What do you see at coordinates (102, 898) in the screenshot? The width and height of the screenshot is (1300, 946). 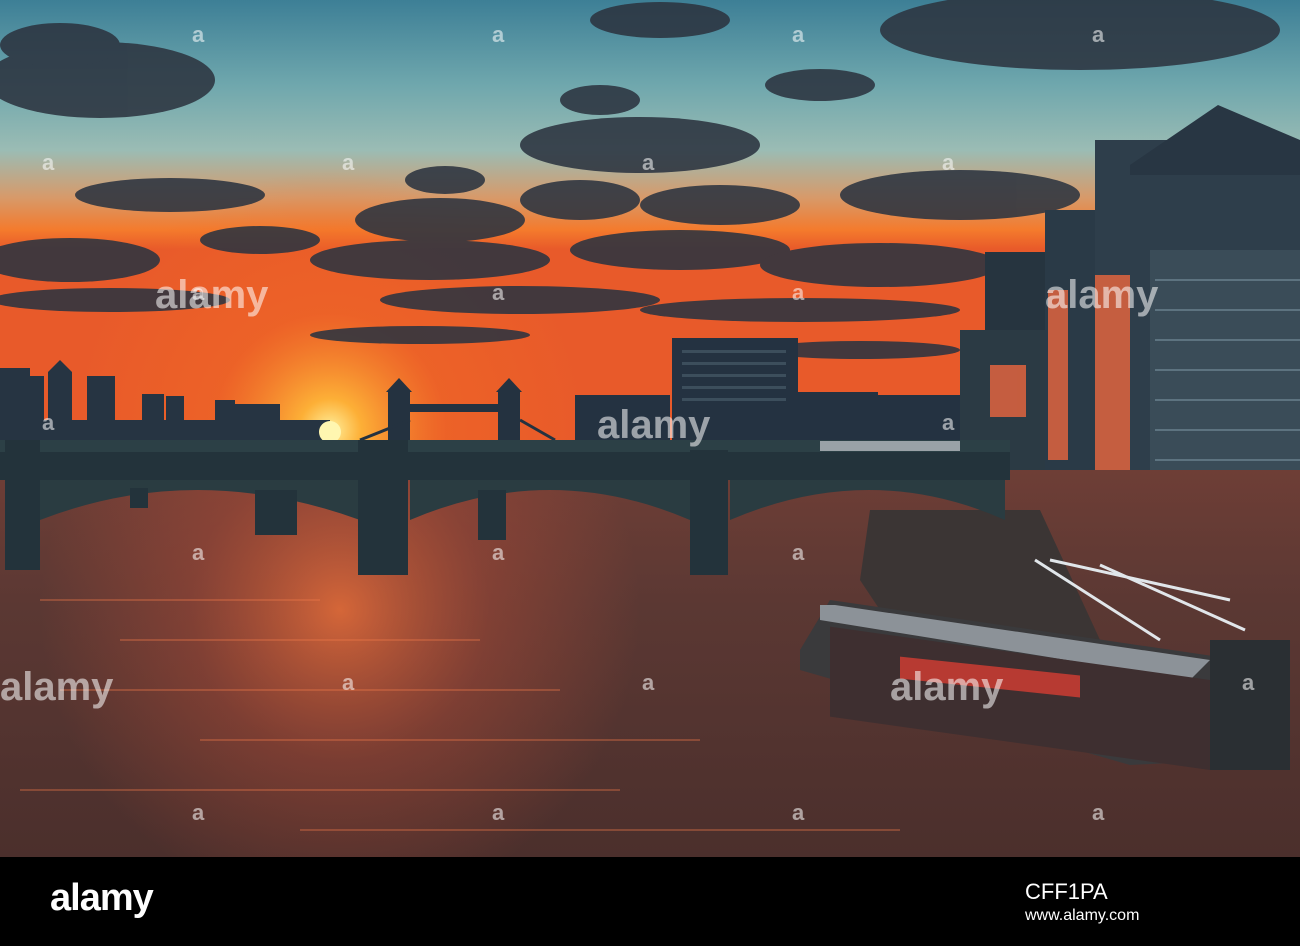 I see `alamy-logo: alamy` at bounding box center [102, 898].